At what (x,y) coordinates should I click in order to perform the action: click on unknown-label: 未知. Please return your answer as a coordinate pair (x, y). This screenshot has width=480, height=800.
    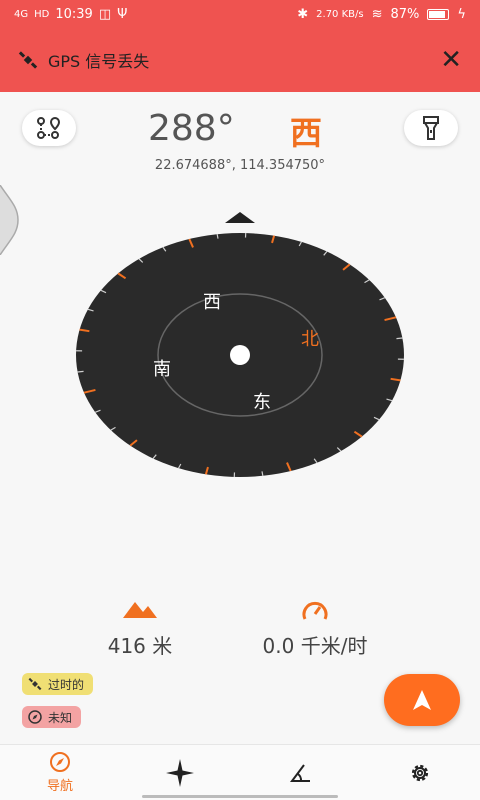
    Looking at the image, I should click on (60, 717).